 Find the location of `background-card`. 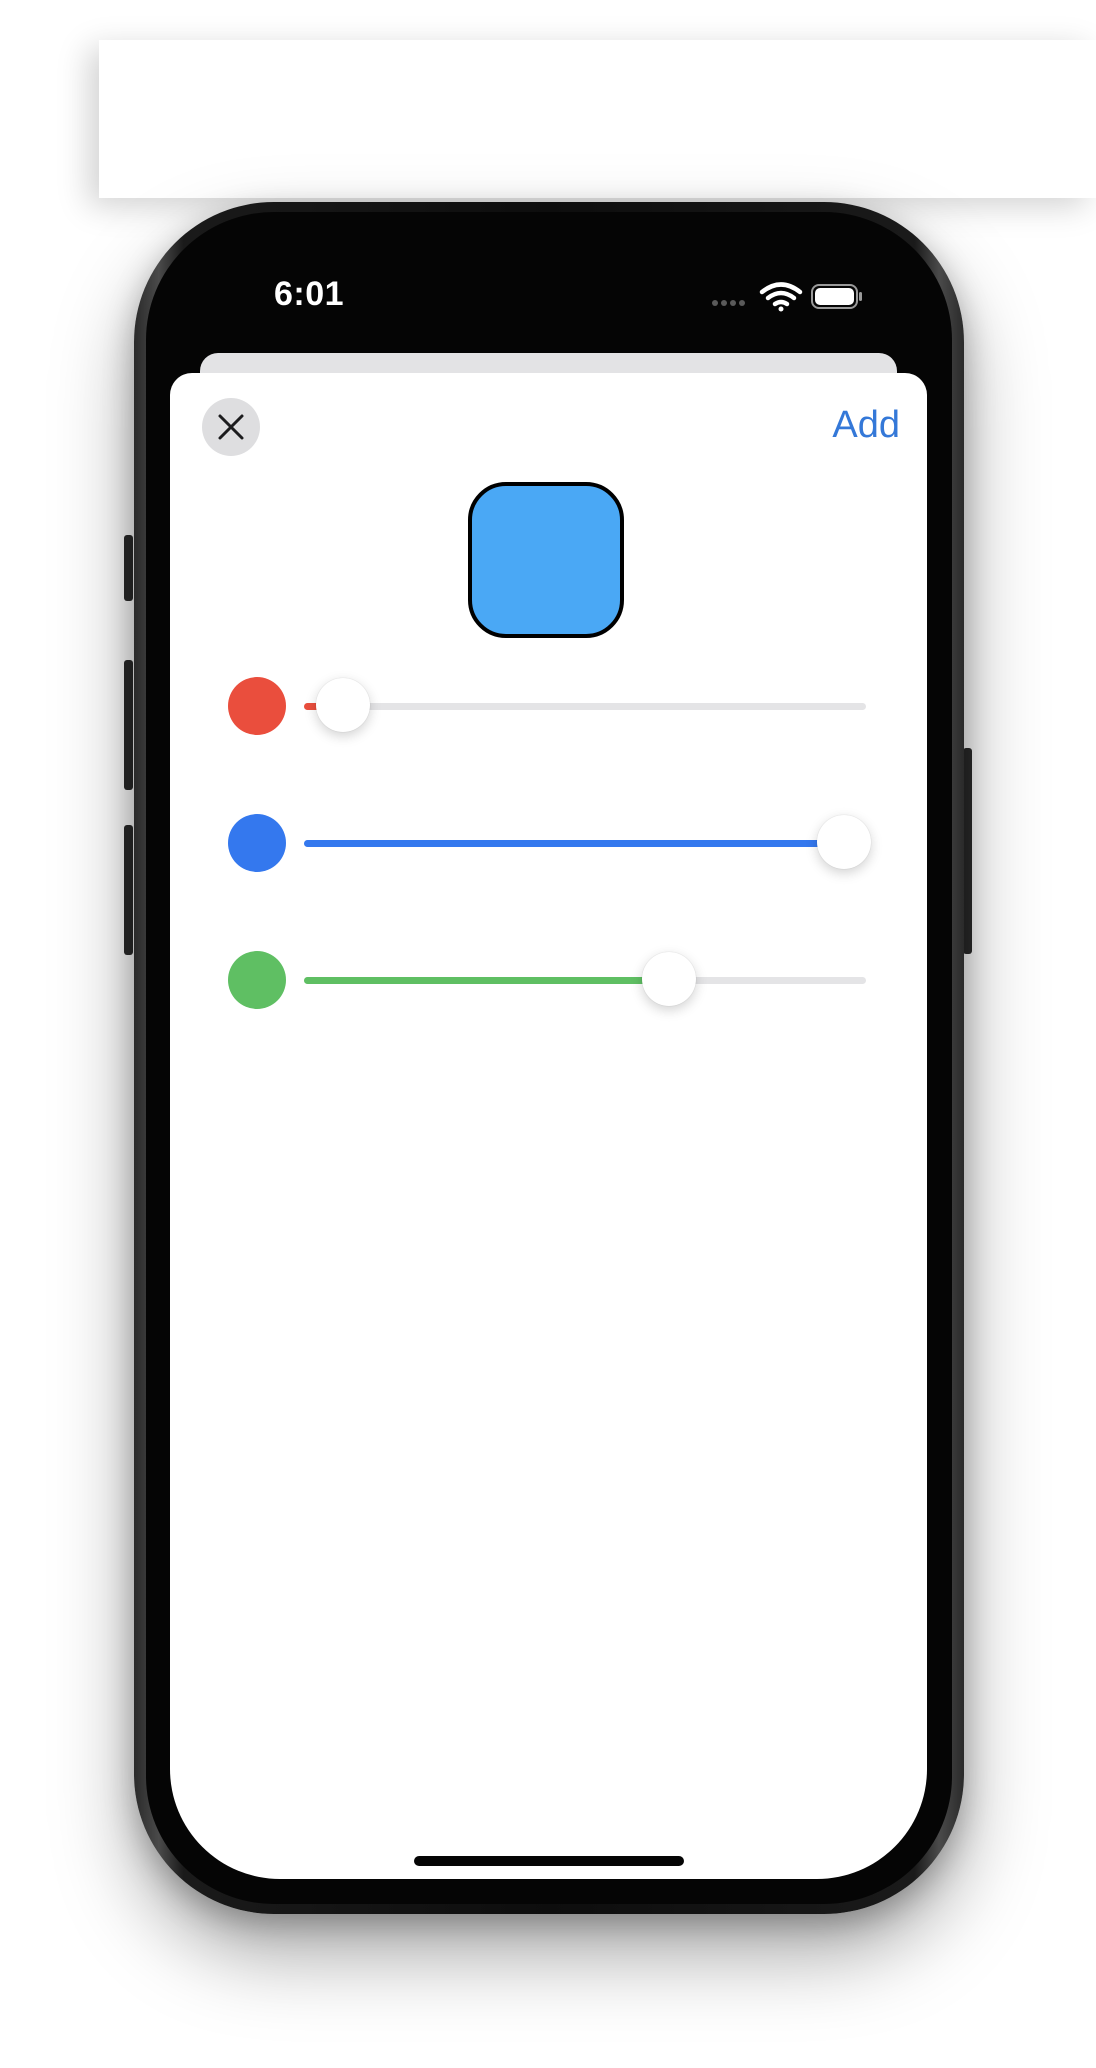

background-card is located at coordinates (597, 119).